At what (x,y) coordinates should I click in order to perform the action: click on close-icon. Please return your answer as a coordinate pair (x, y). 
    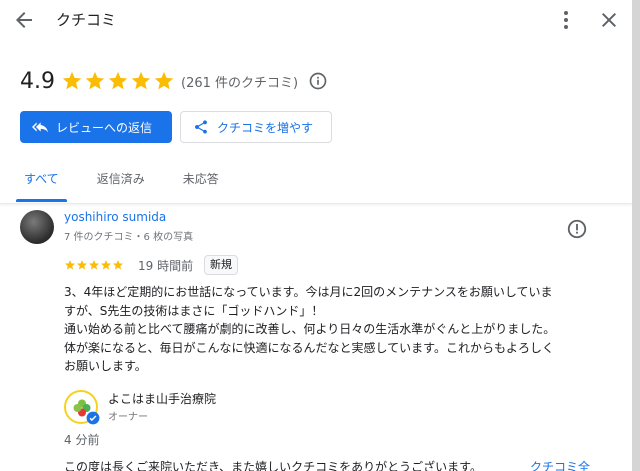
    Looking at the image, I should click on (609, 20).